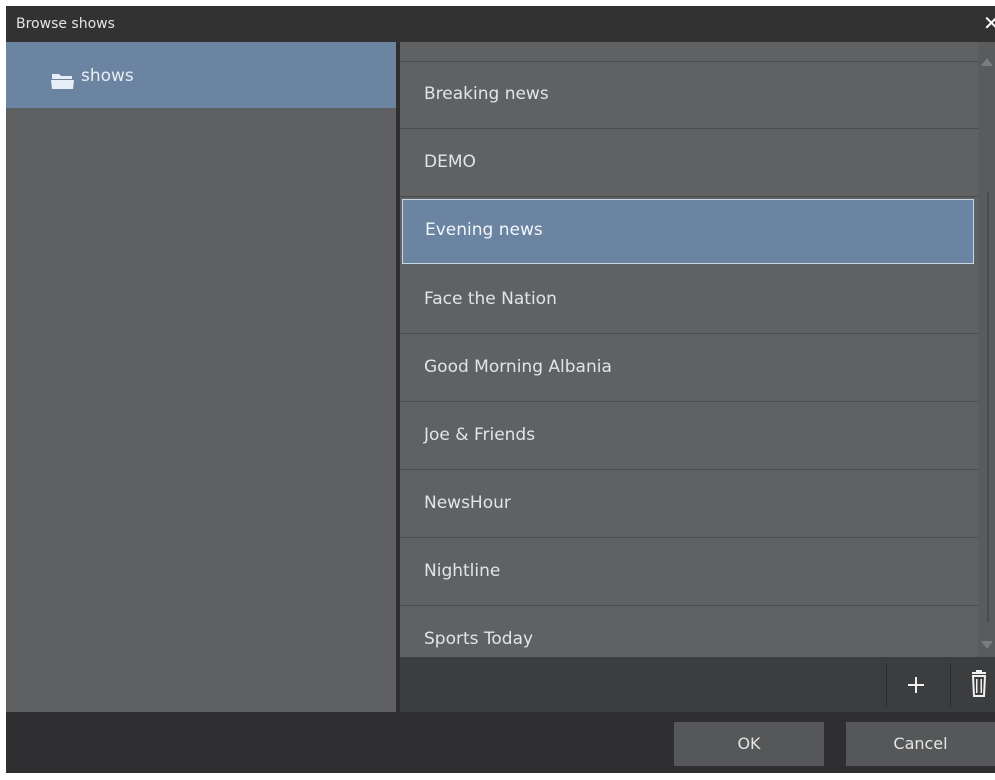 The height and width of the screenshot is (780, 995). What do you see at coordinates (749, 744) in the screenshot?
I see `ok-button: OK` at bounding box center [749, 744].